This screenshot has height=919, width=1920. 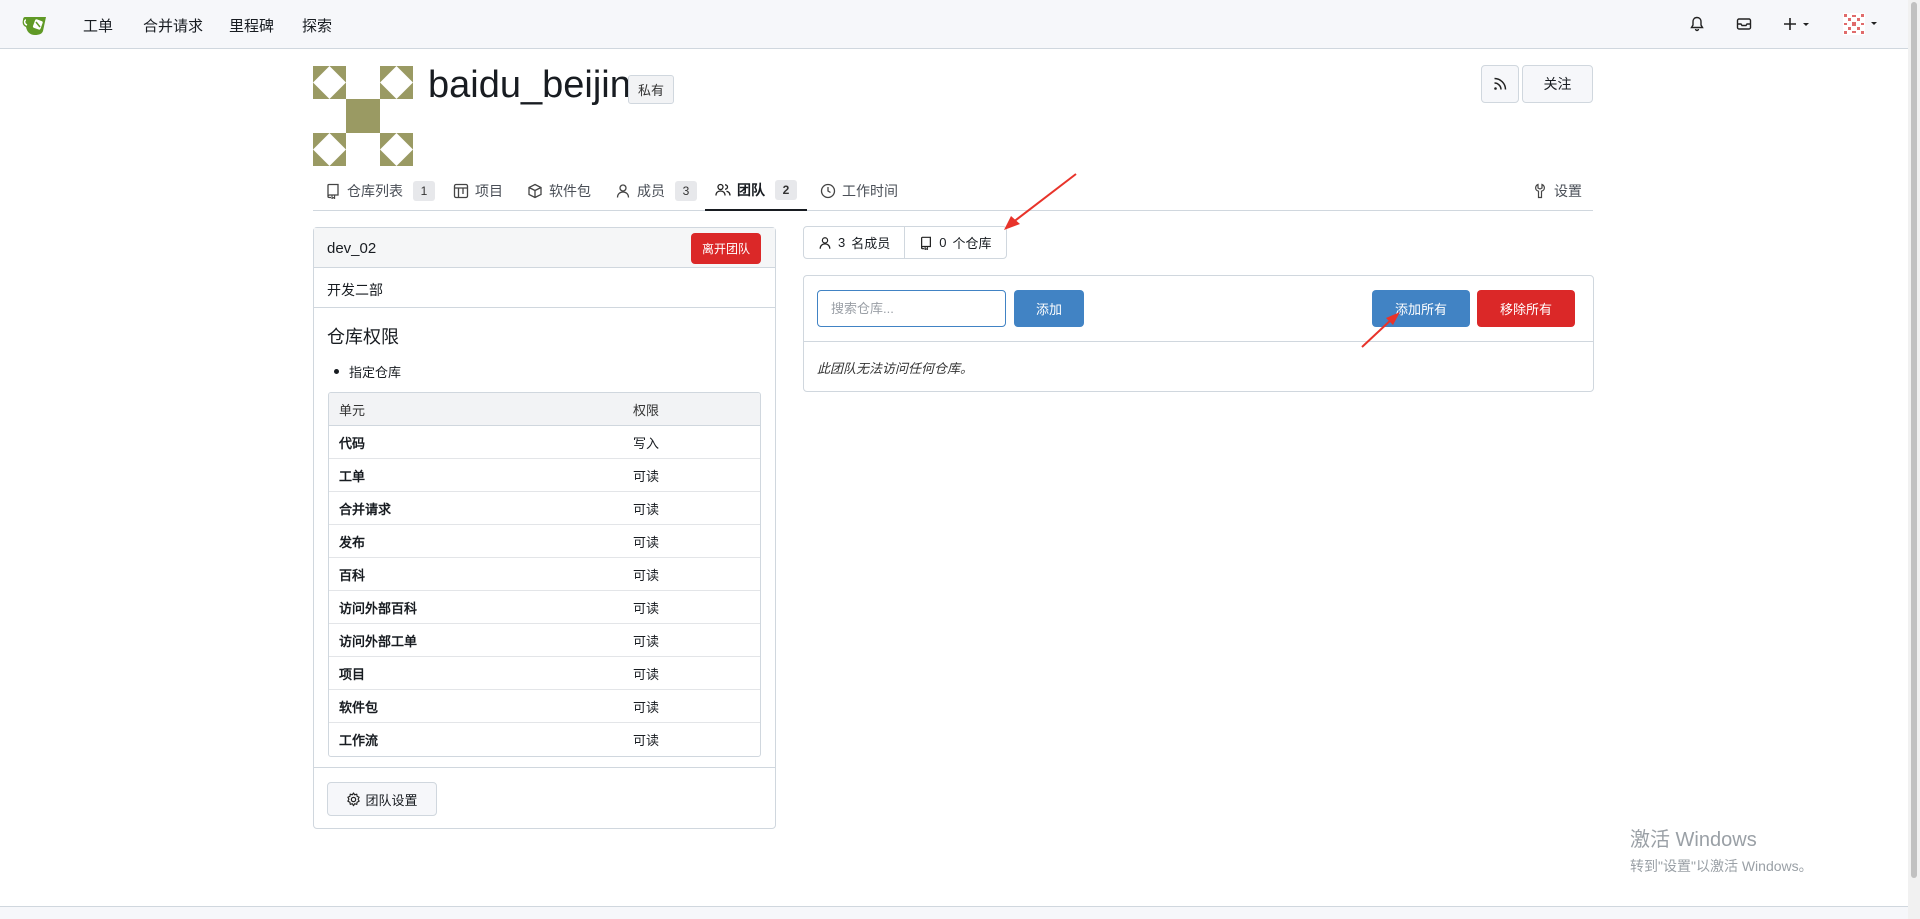 What do you see at coordinates (476, 442) in the screenshot?
I see `unit-cell: 代码` at bounding box center [476, 442].